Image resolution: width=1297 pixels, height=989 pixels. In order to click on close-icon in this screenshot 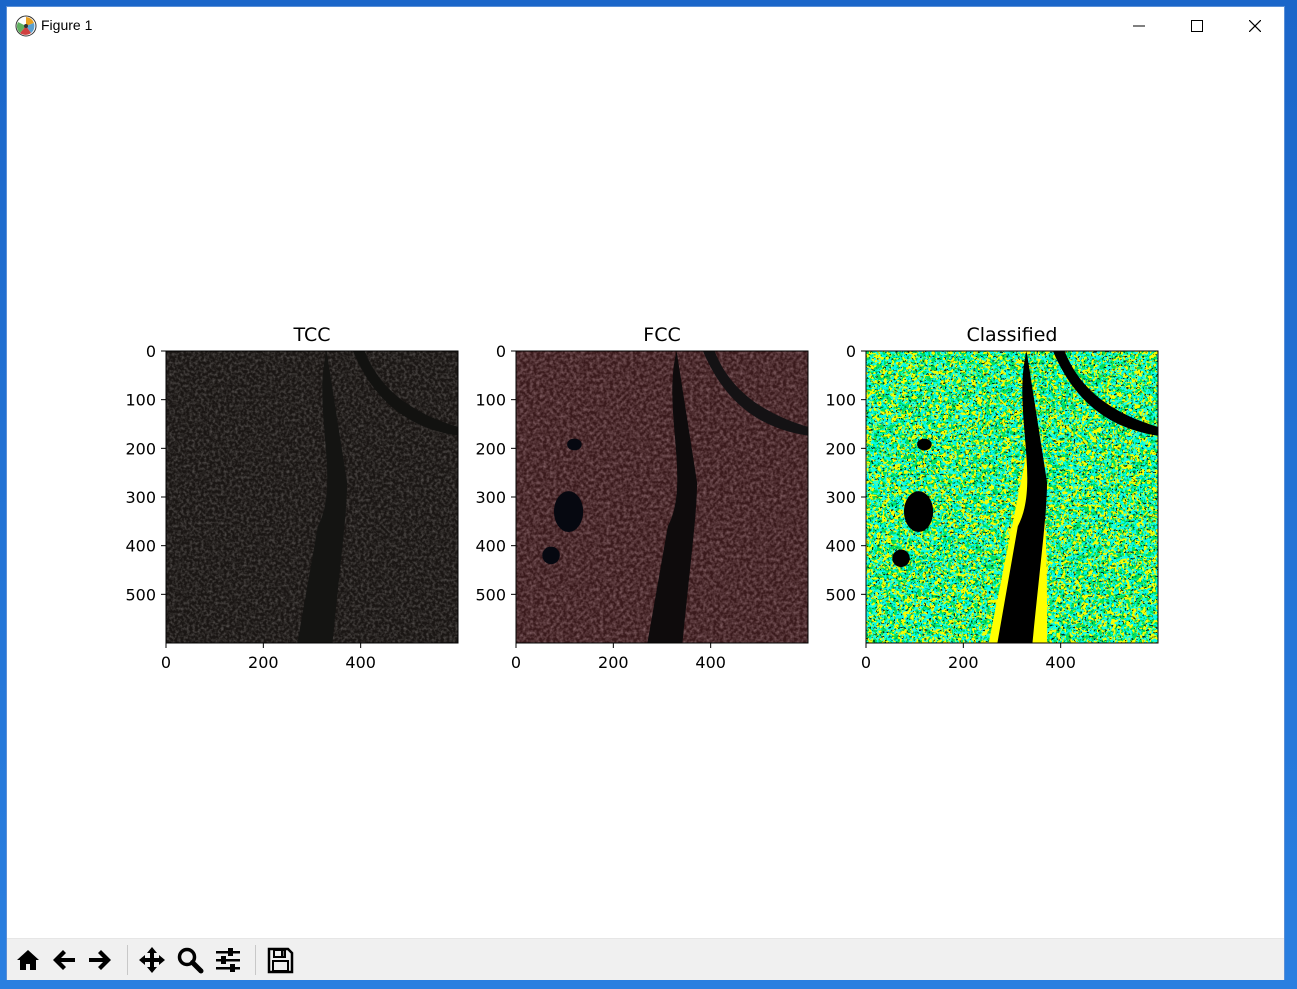, I will do `click(1255, 26)`.